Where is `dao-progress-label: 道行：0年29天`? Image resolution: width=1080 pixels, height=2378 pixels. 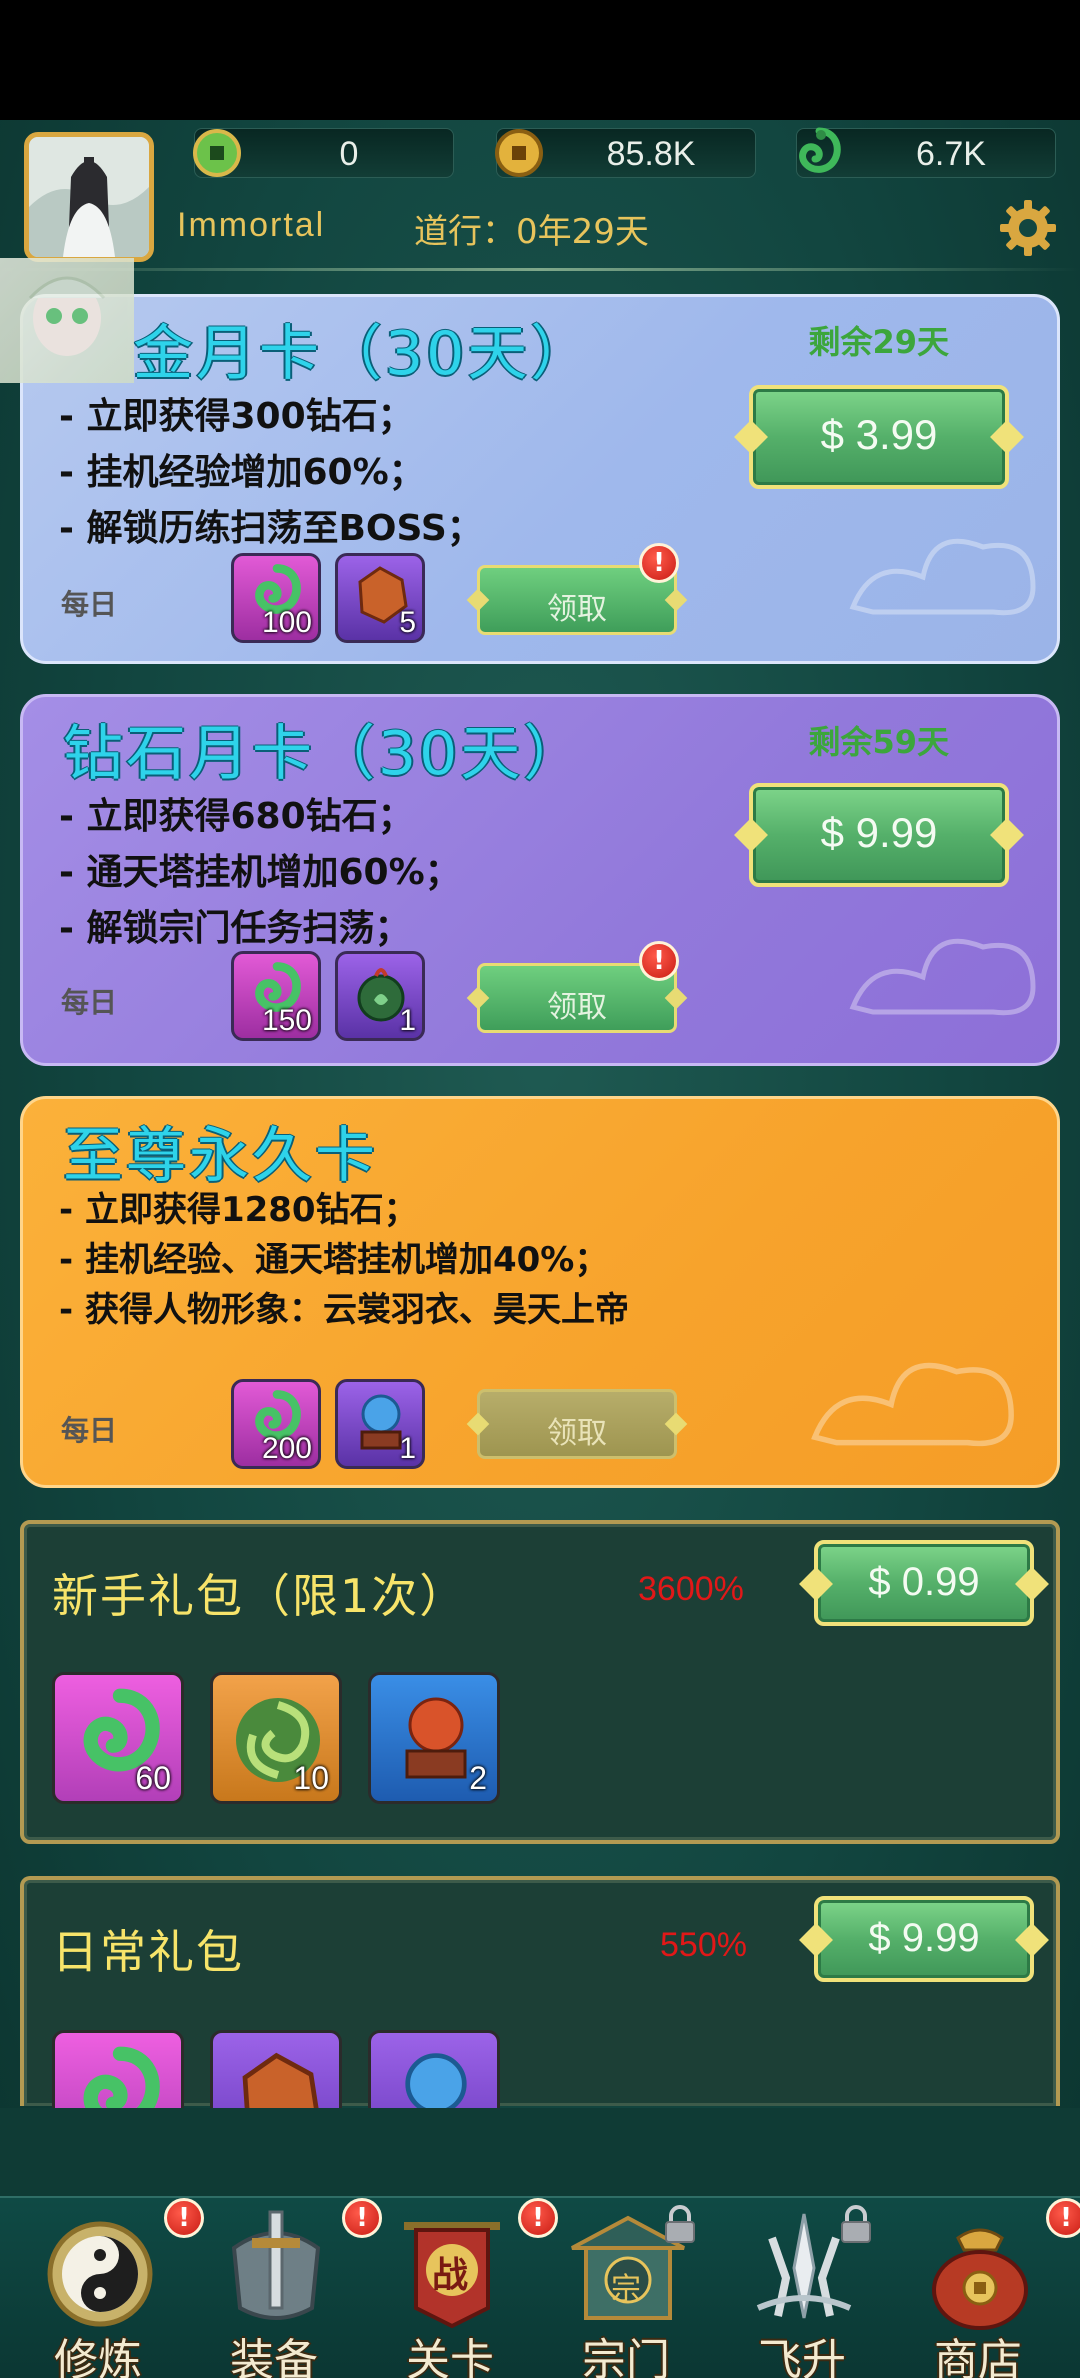
dao-progress-label: 道行：0年29天 is located at coordinates (531, 232).